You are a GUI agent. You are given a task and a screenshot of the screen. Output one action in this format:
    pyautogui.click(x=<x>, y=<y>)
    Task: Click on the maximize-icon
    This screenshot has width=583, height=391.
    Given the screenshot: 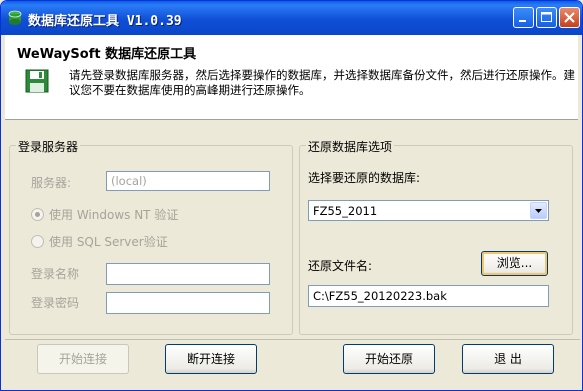 What is the action you would take?
    pyautogui.click(x=546, y=17)
    